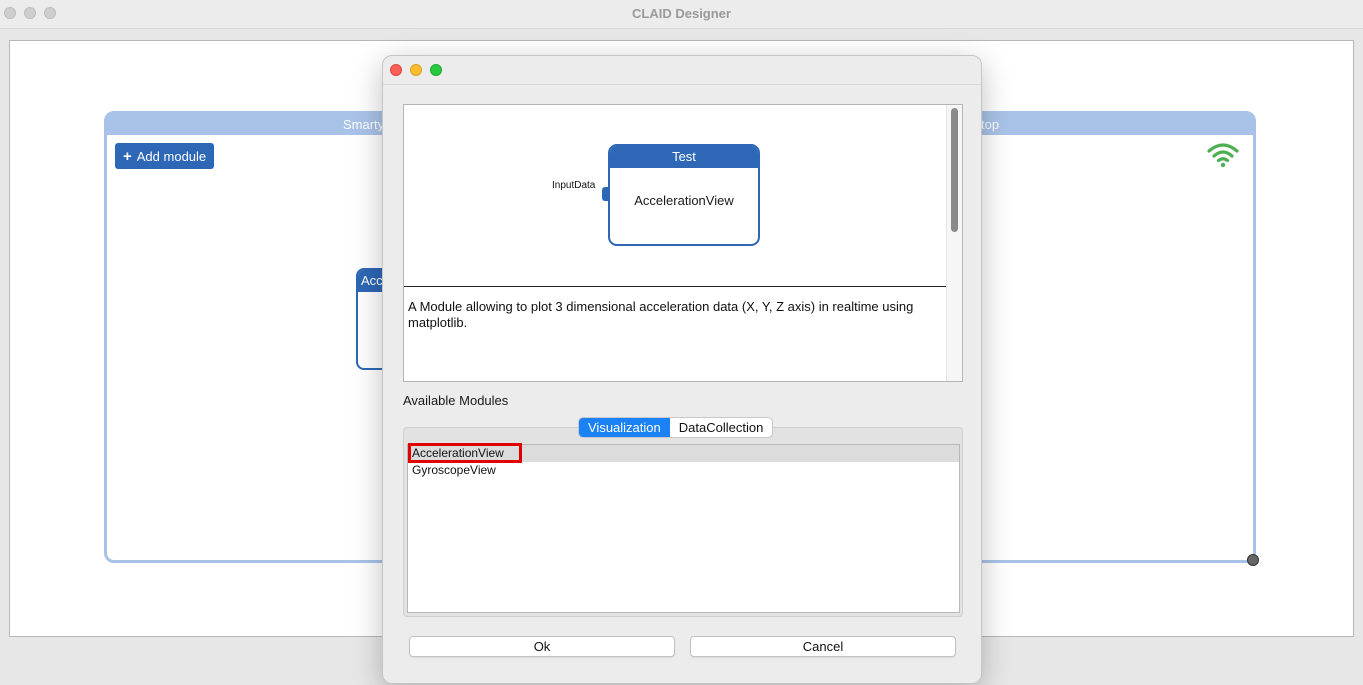 The width and height of the screenshot is (1363, 685). What do you see at coordinates (954, 243) in the screenshot?
I see `preview-scrollbar` at bounding box center [954, 243].